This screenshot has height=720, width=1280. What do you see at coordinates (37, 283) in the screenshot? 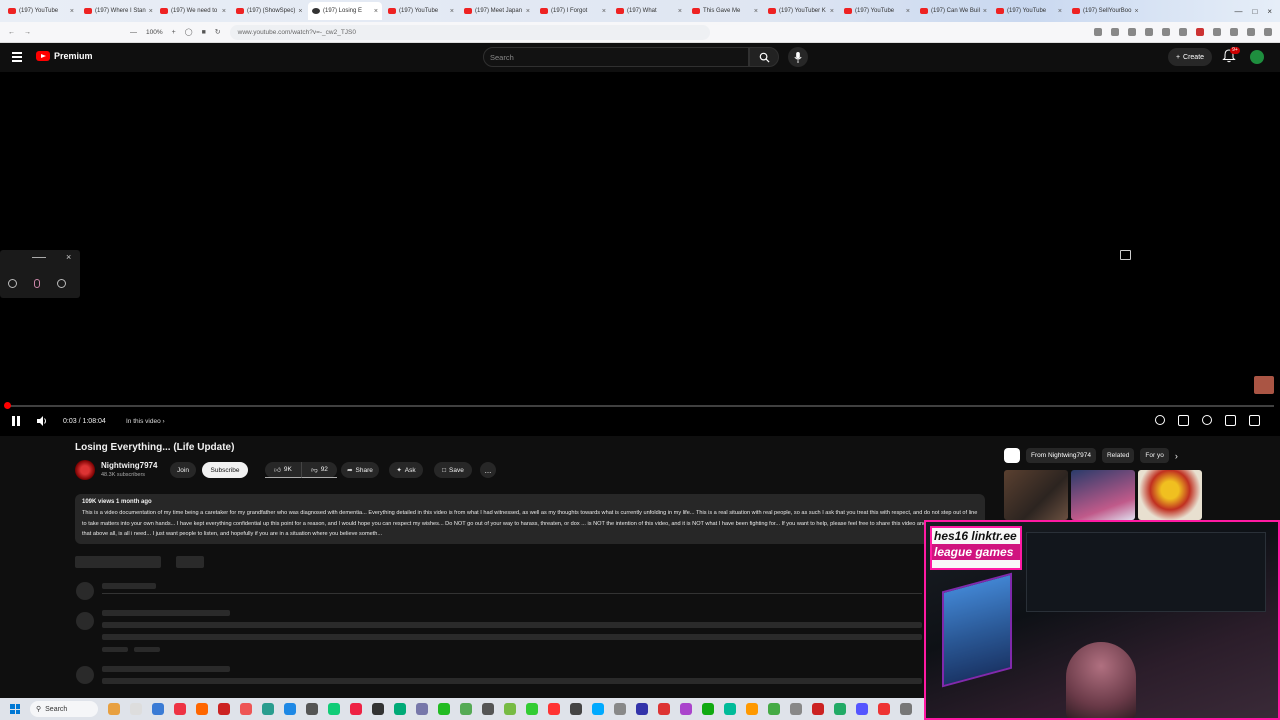
I see `microphone-icon` at bounding box center [37, 283].